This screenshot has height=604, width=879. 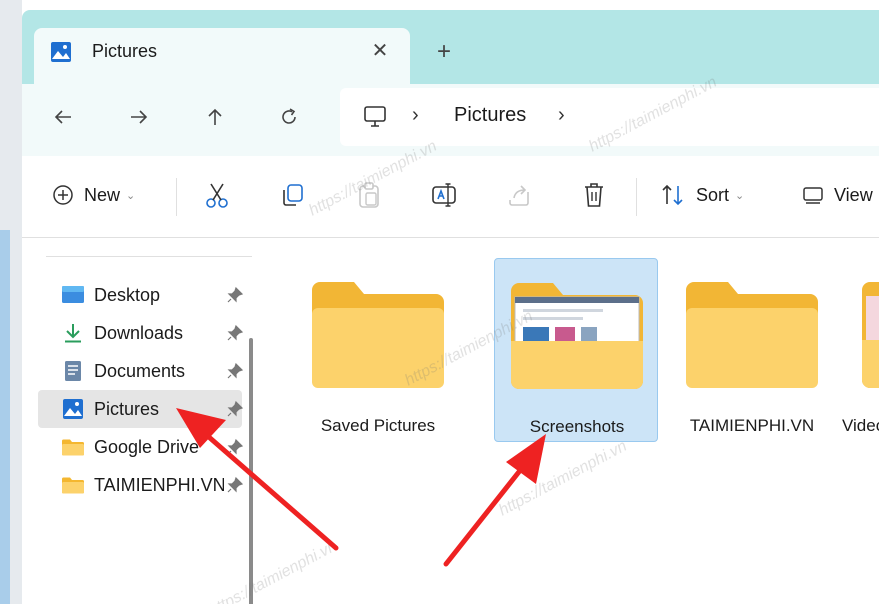 I want to click on sort-button: Sort ⌄, so click(x=702, y=195).